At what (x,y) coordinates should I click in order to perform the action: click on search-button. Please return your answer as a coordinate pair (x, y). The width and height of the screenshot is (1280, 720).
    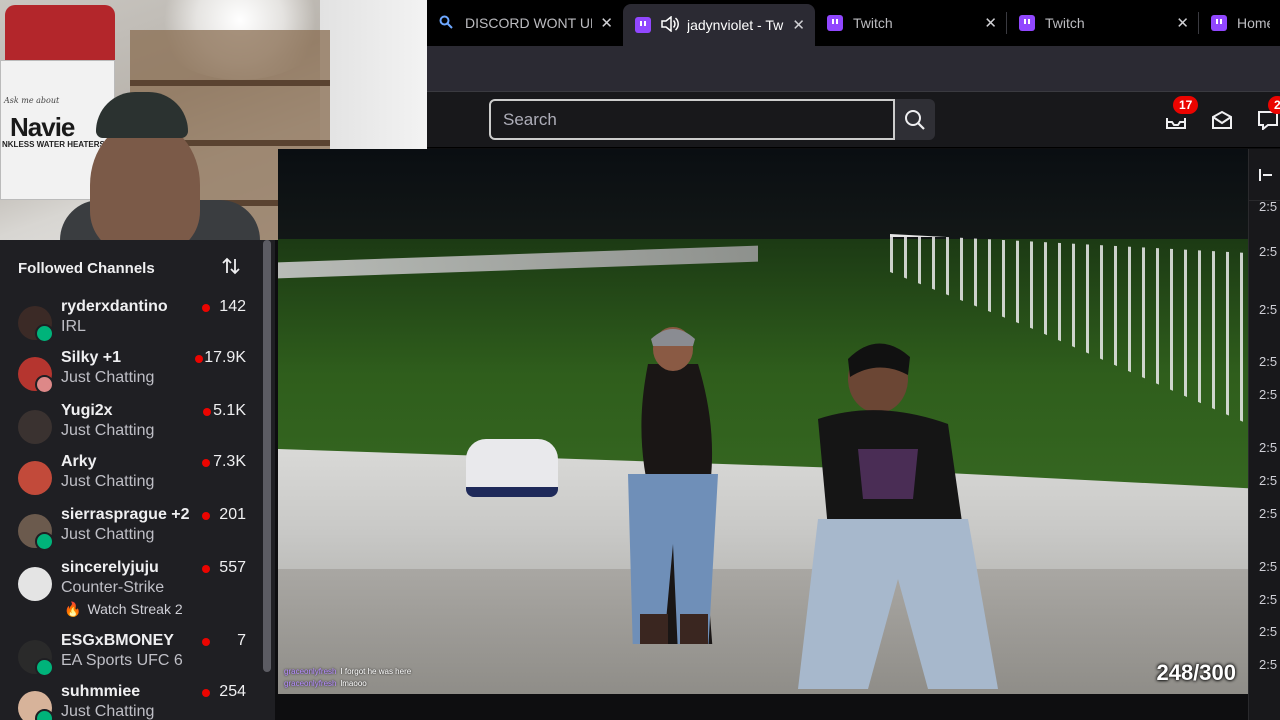
    Looking at the image, I should click on (915, 119).